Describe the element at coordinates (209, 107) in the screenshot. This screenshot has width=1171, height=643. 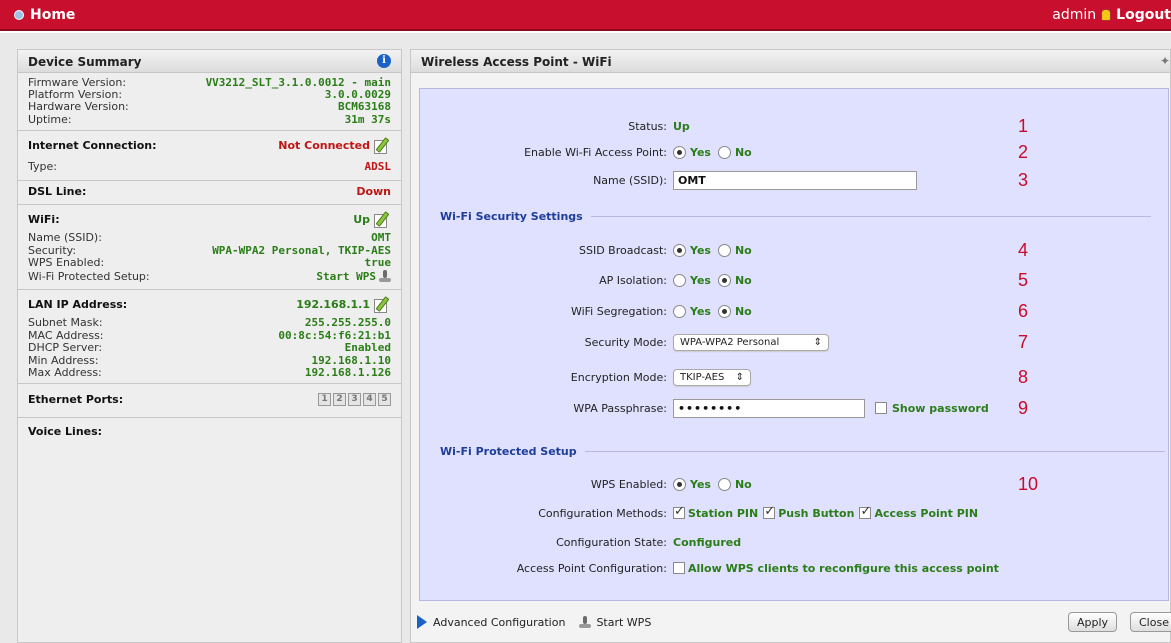
I see `hardware-row: Hardware Version: BCM63168` at that location.